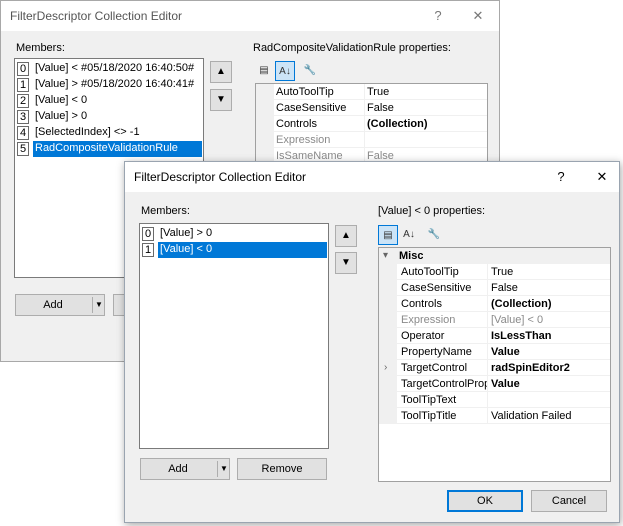 This screenshot has width=623, height=526. I want to click on front-categorized-icon: ▤, so click(388, 235).